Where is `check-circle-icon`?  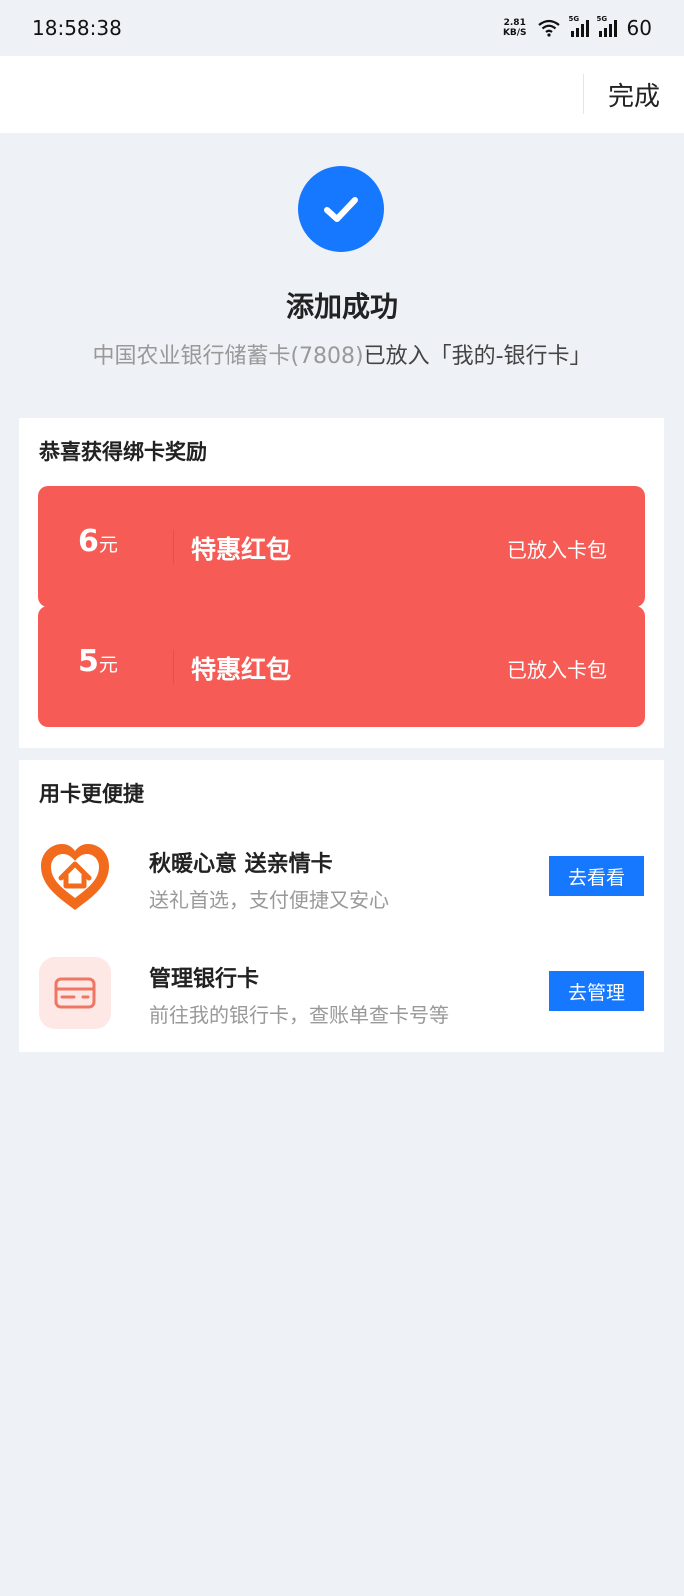 check-circle-icon is located at coordinates (341, 209).